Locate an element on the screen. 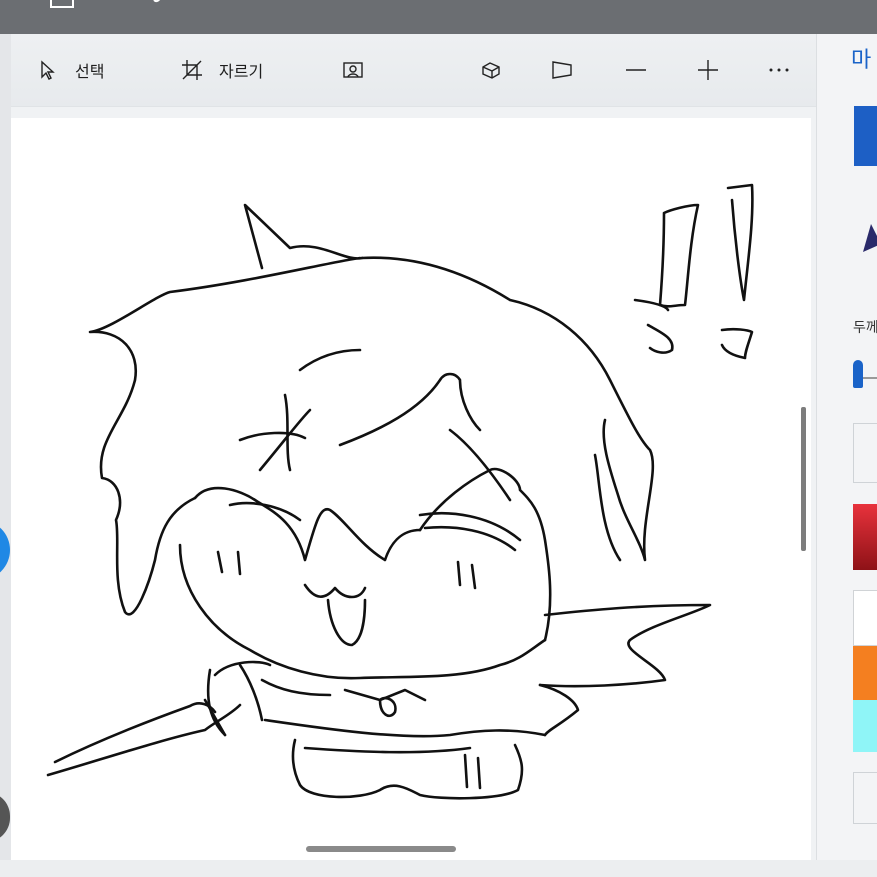  thickness-label: 두께 is located at coordinates (865, 328).